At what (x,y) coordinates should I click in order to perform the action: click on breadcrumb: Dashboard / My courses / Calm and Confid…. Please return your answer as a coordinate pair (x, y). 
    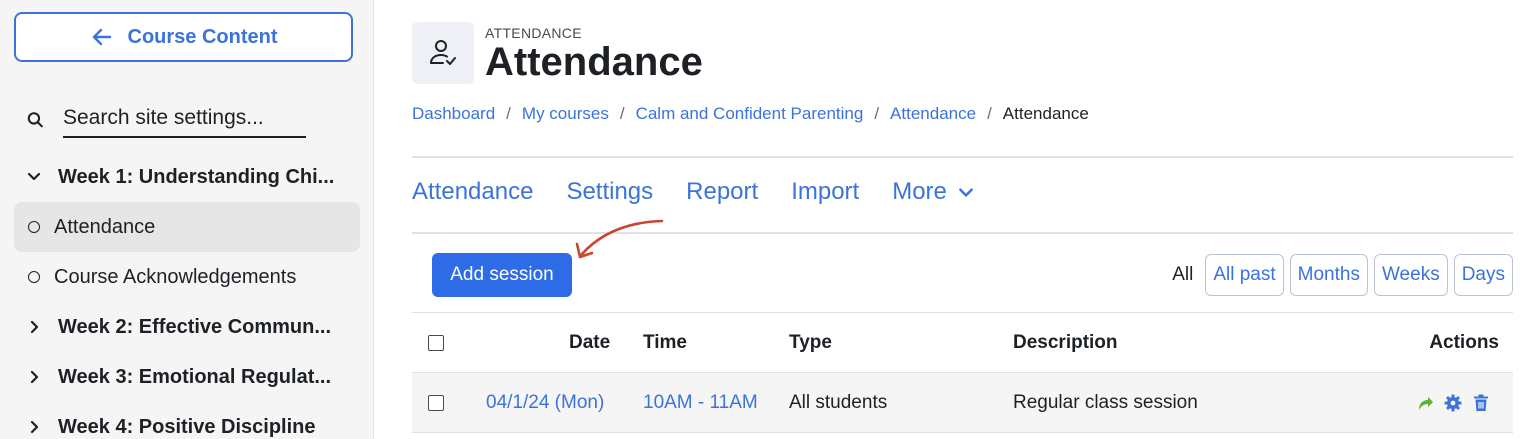
    Looking at the image, I should click on (750, 114).